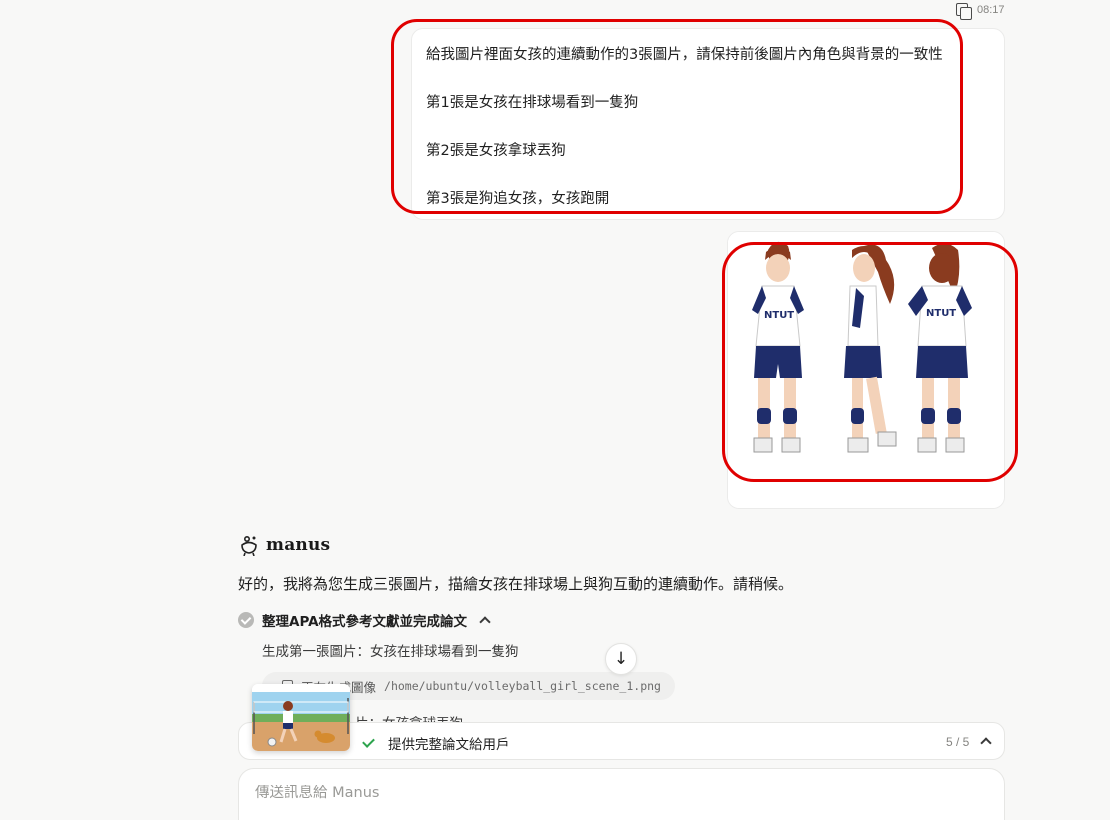 The width and height of the screenshot is (1110, 820). What do you see at coordinates (532, 103) in the screenshot?
I see `user-message-line: 第1張是女孩在排球場看到一隻狗` at bounding box center [532, 103].